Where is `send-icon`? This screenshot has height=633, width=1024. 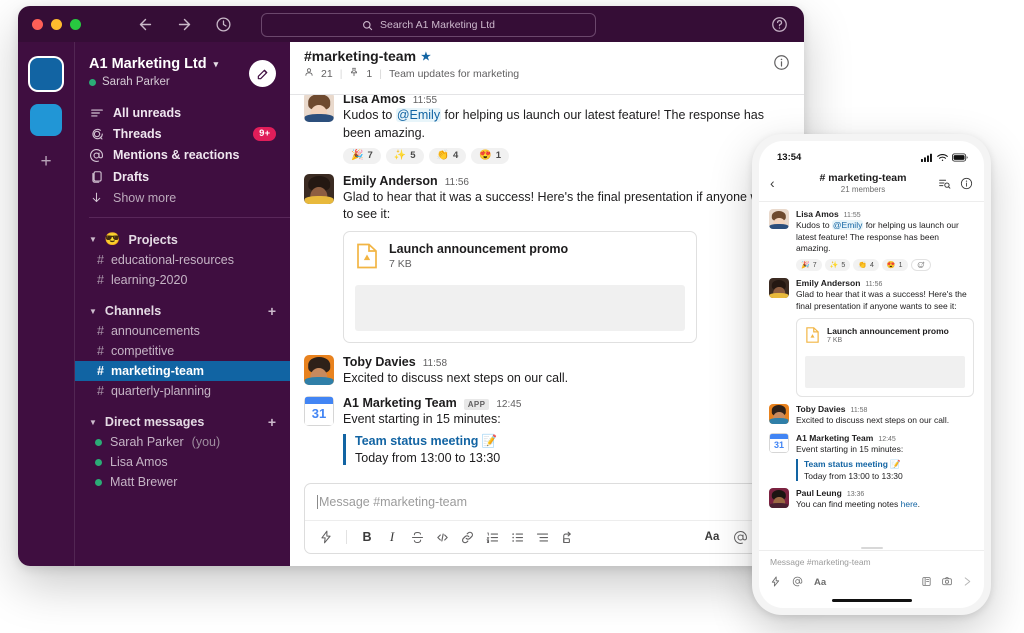
send-icon is located at coordinates (967, 583).